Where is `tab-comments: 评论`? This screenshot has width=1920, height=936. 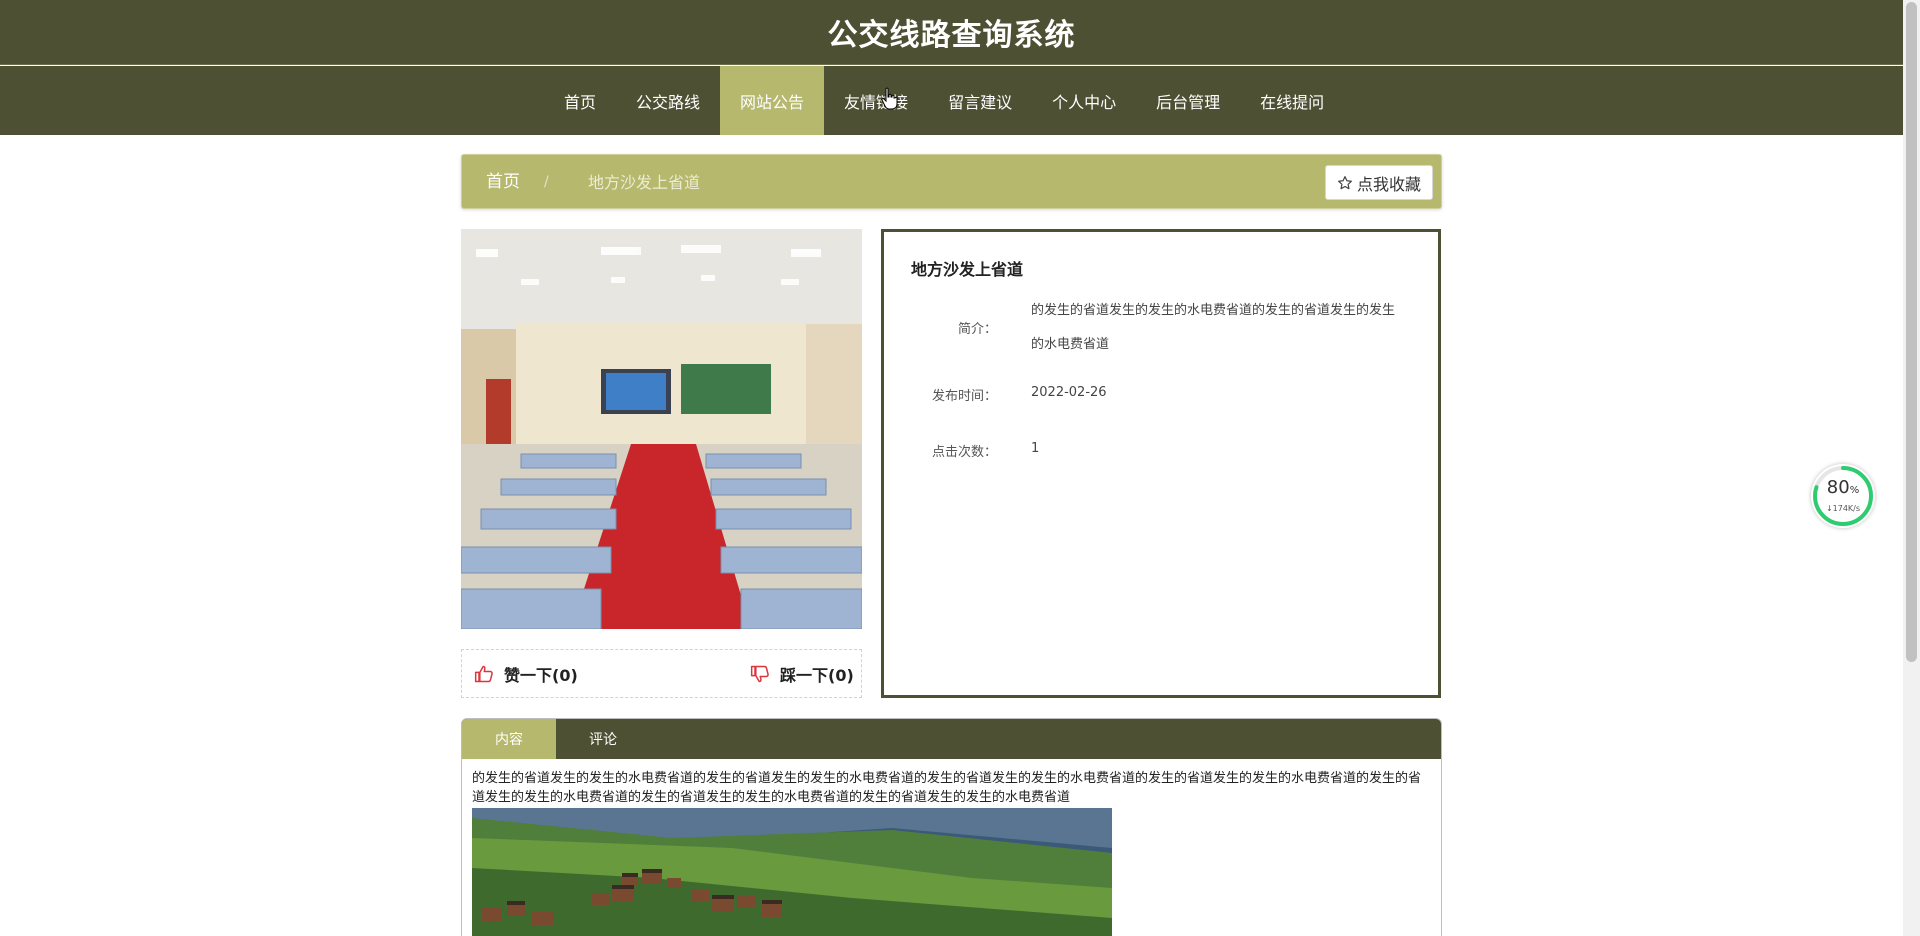 tab-comments: 评论 is located at coordinates (603, 739).